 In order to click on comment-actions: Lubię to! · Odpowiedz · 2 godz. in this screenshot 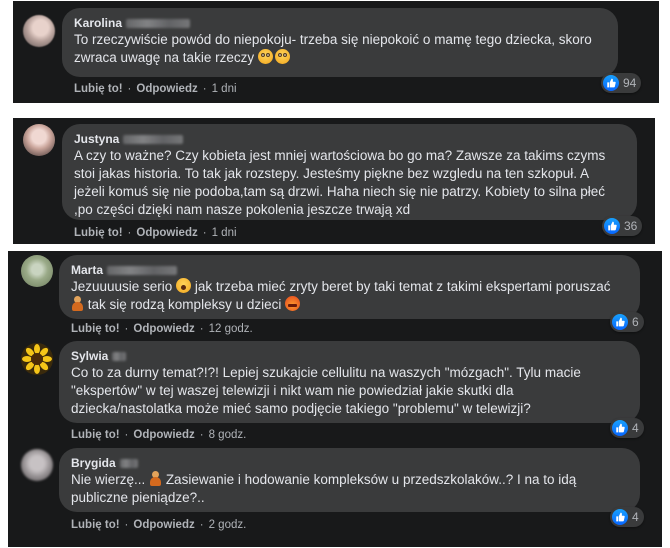, I will do `click(158, 525)`.